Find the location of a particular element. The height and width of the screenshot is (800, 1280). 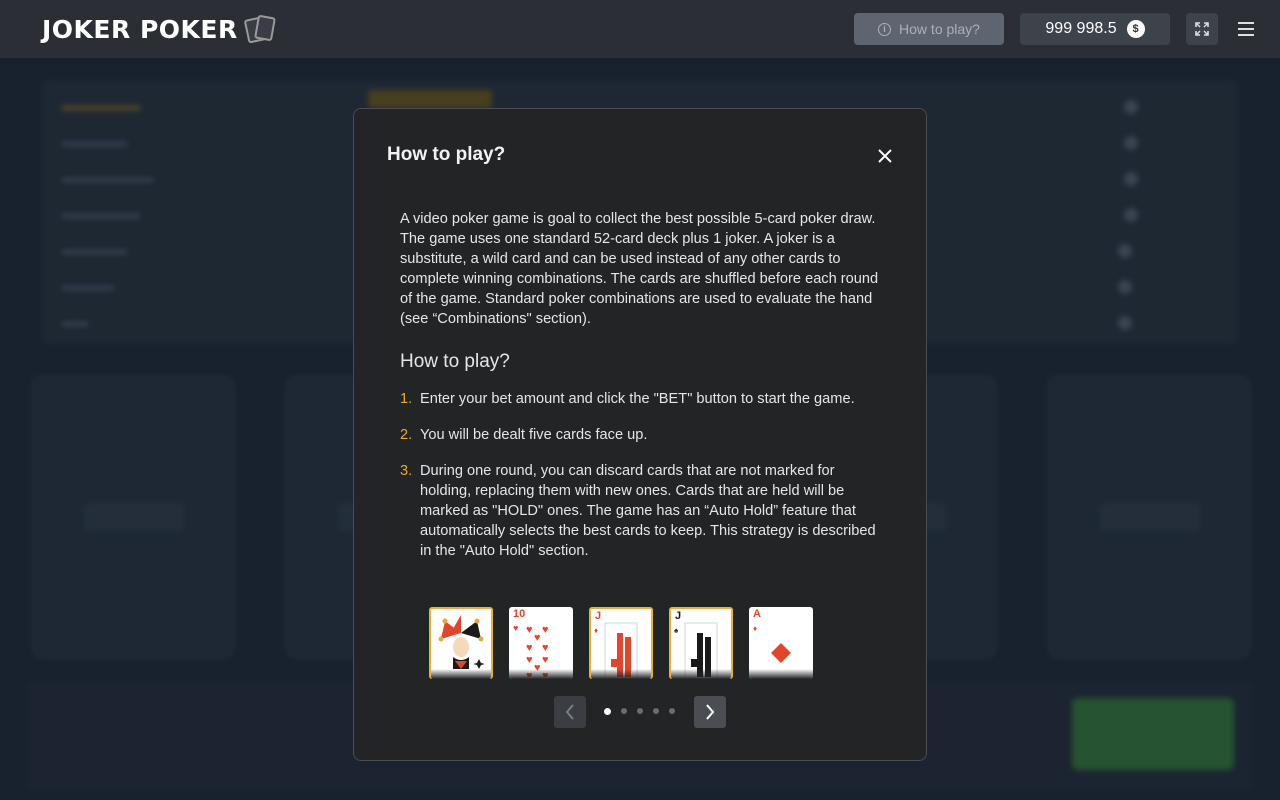

step-number: 1. is located at coordinates (406, 399).